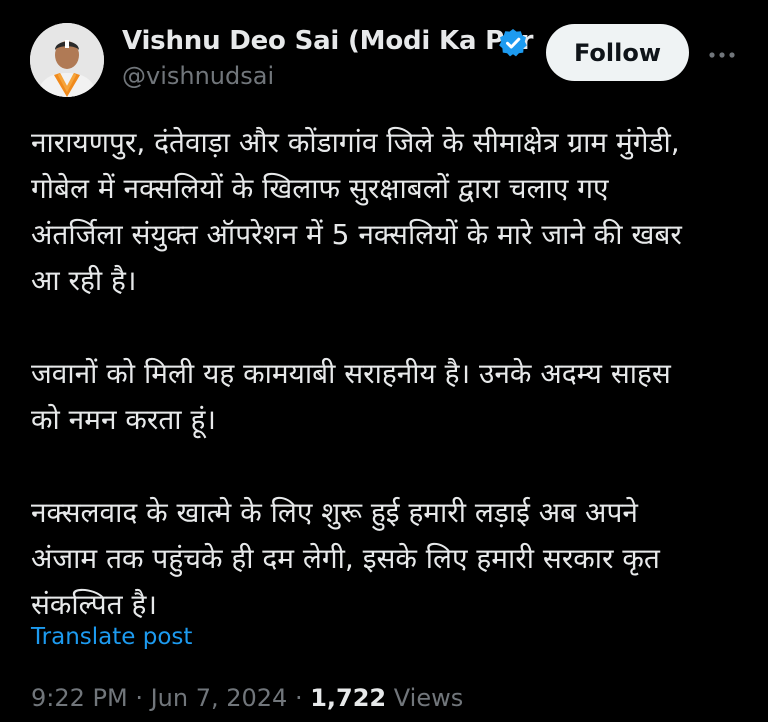 The width and height of the screenshot is (768, 722). I want to click on more-options-button, so click(722, 53).